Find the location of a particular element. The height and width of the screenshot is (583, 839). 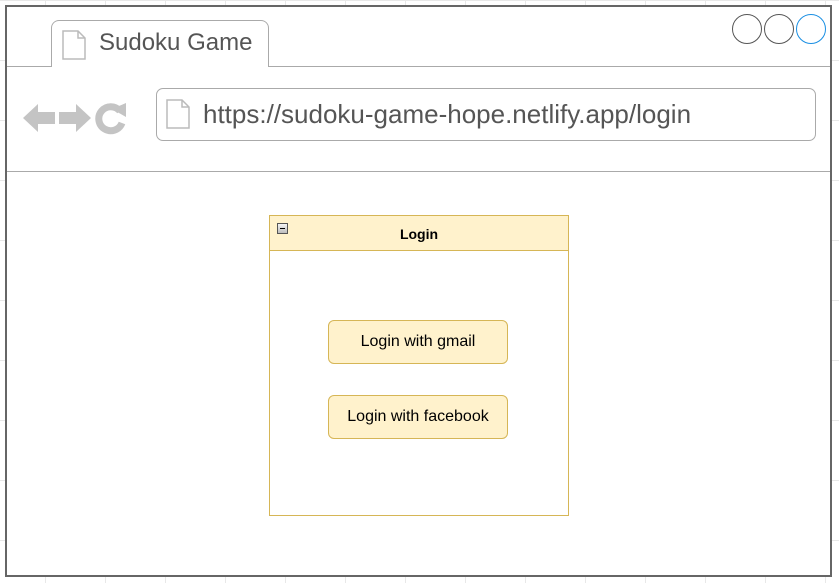

navigation-controls is located at coordinates (75, 118).